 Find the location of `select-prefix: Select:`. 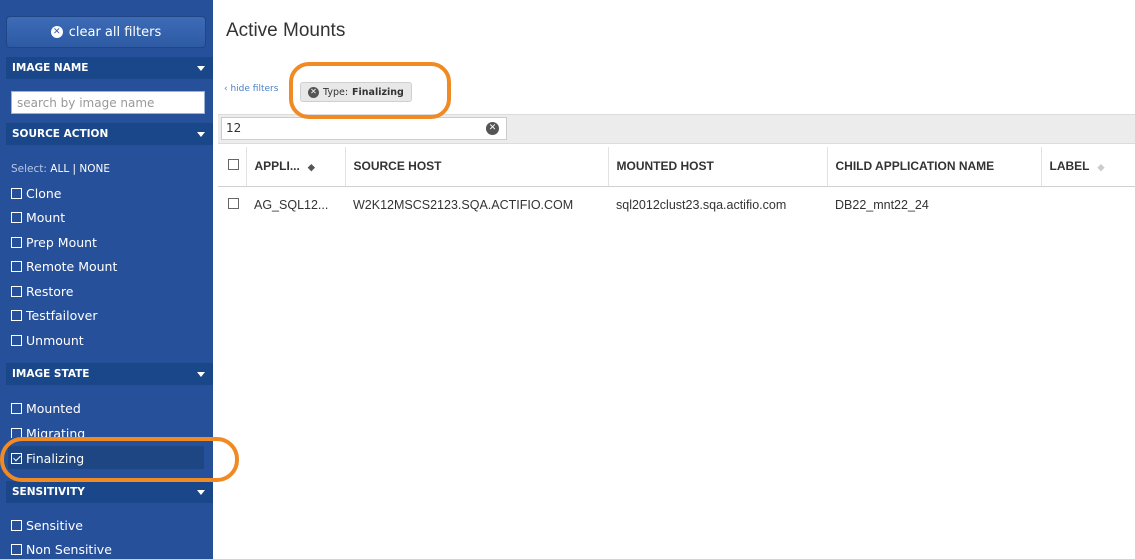

select-prefix: Select: is located at coordinates (29, 169).